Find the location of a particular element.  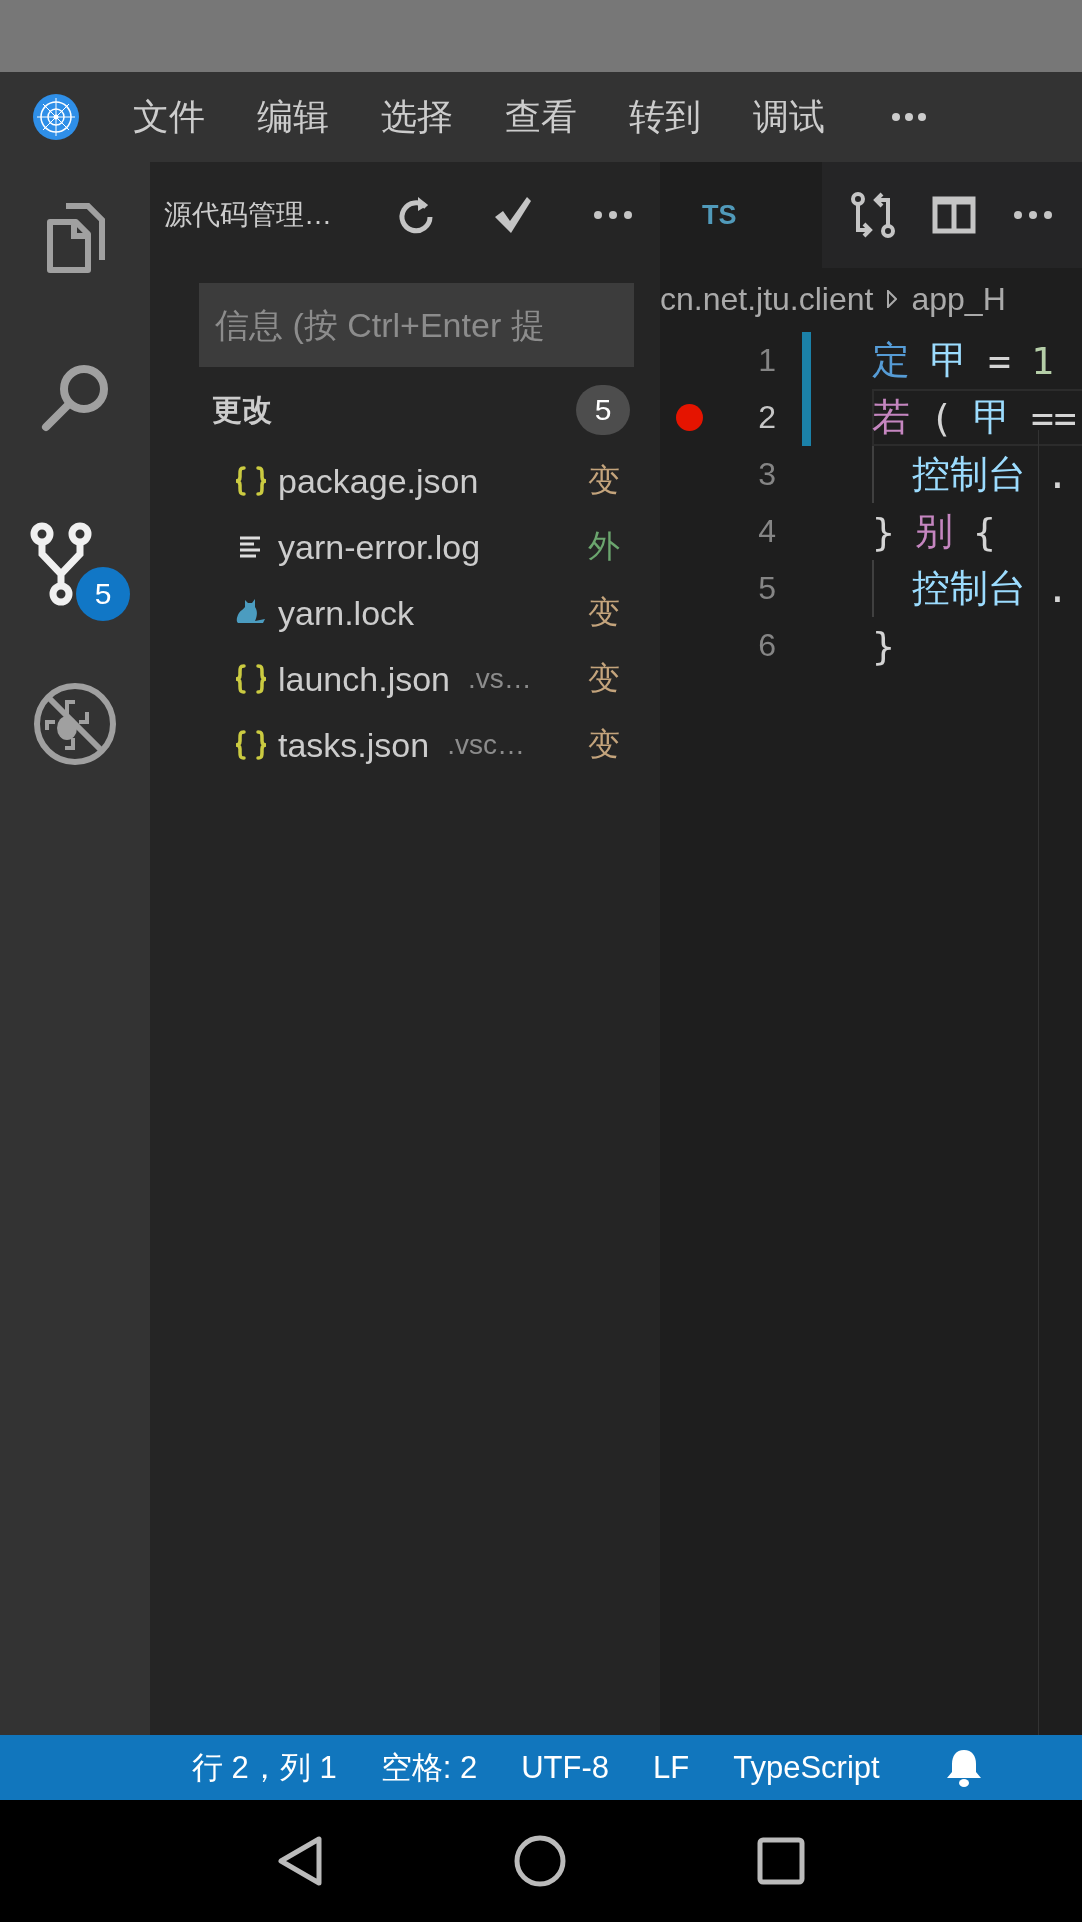

menu-item: 查看 is located at coordinates (541, 117).